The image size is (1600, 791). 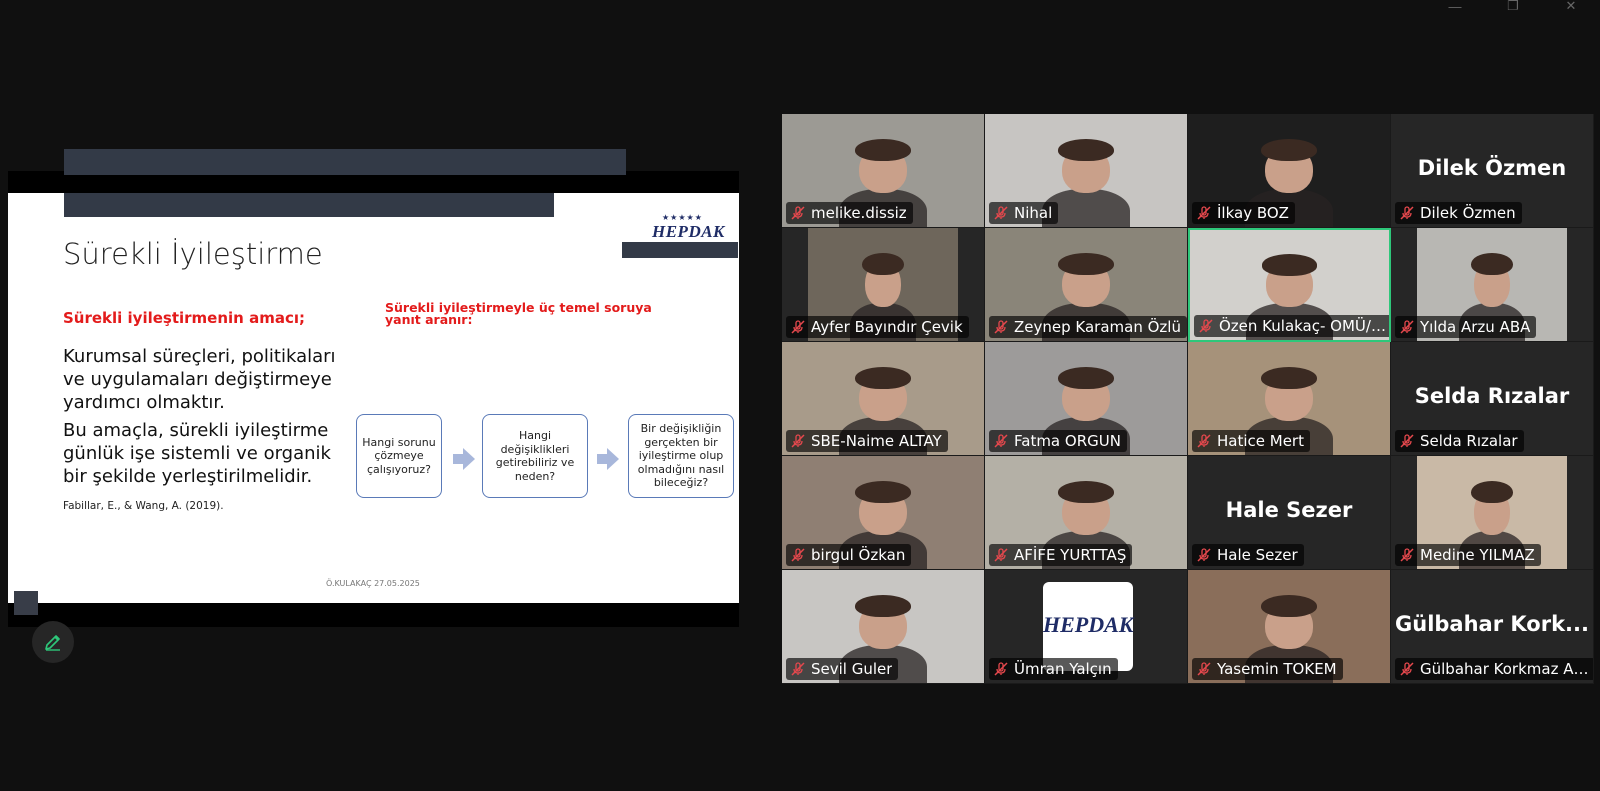 What do you see at coordinates (688, 231) in the screenshot?
I see `logo-text: HEPDAK` at bounding box center [688, 231].